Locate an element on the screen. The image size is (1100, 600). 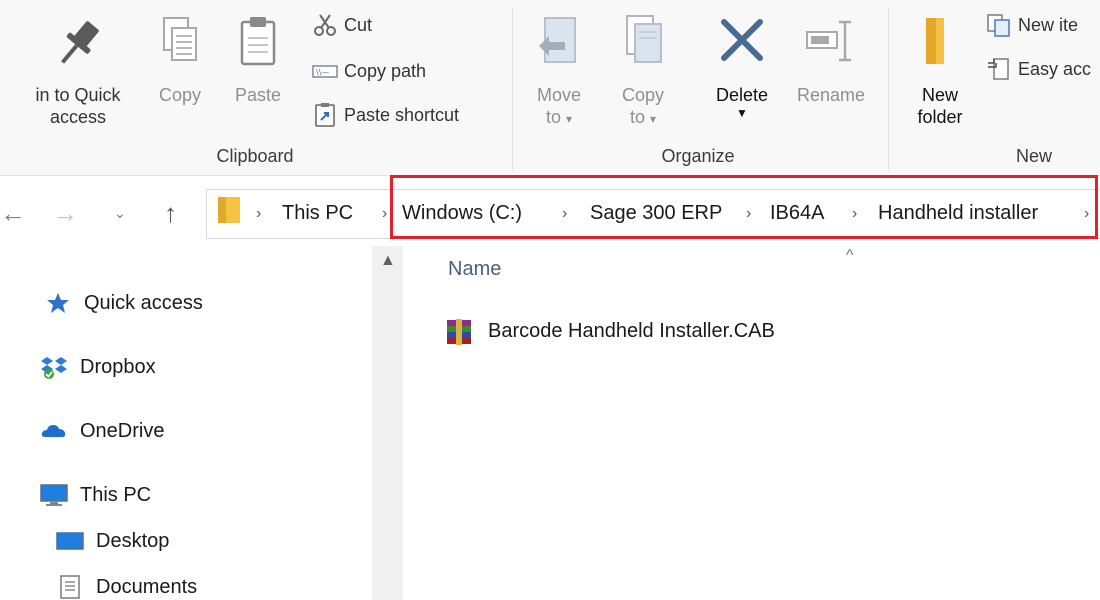
copy-path-button: \\— Copy path is located at coordinates (392, 71).